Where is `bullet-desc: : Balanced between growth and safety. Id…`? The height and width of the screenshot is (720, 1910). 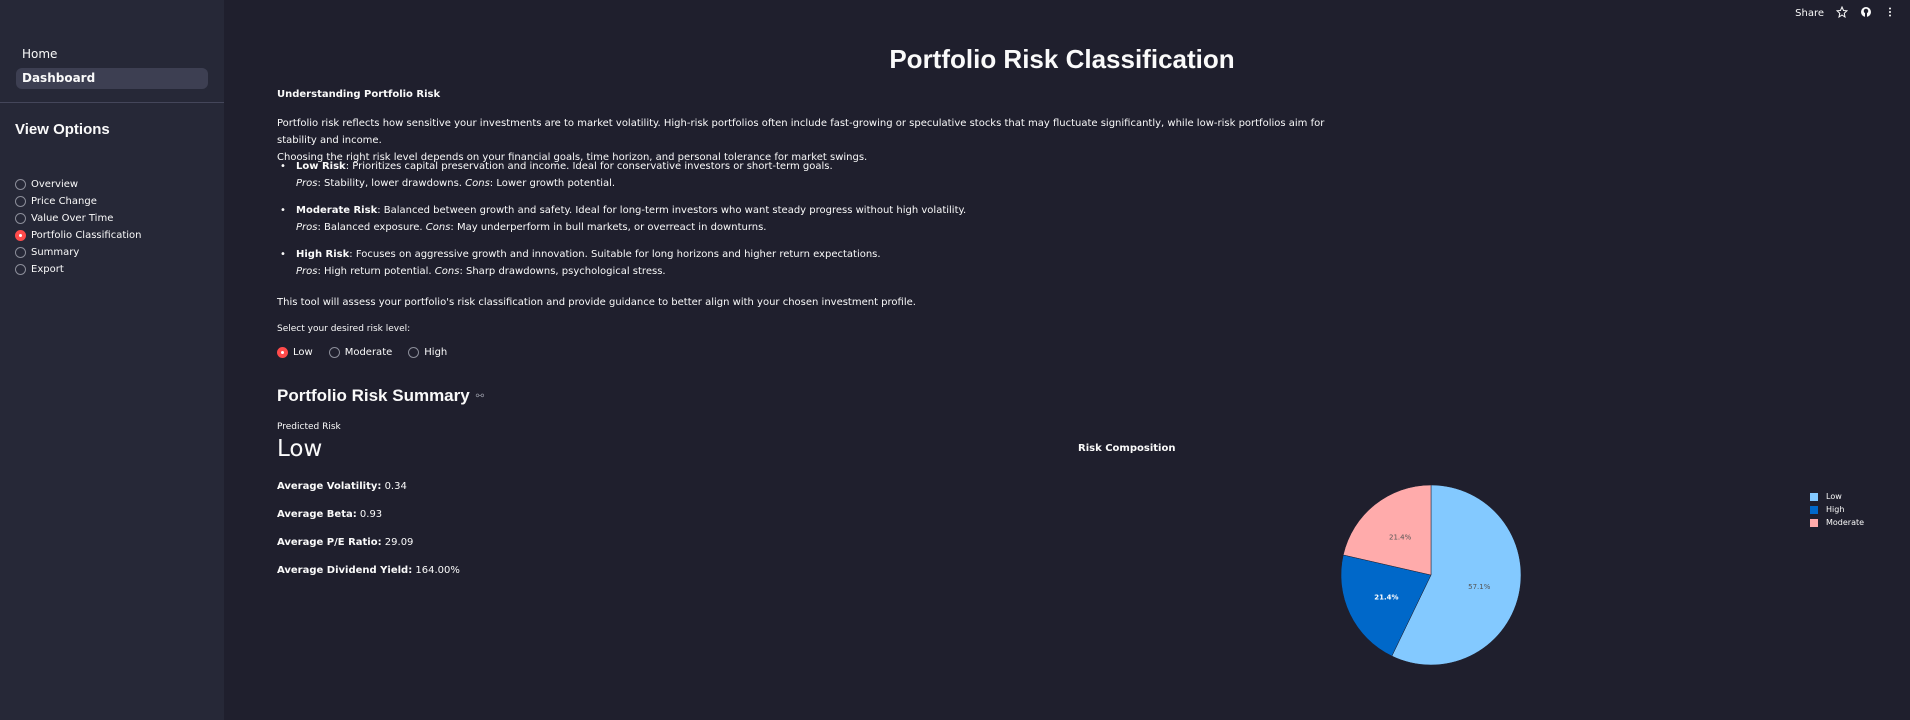
bullet-desc: : Balanced between growth and safety. Id… is located at coordinates (672, 210).